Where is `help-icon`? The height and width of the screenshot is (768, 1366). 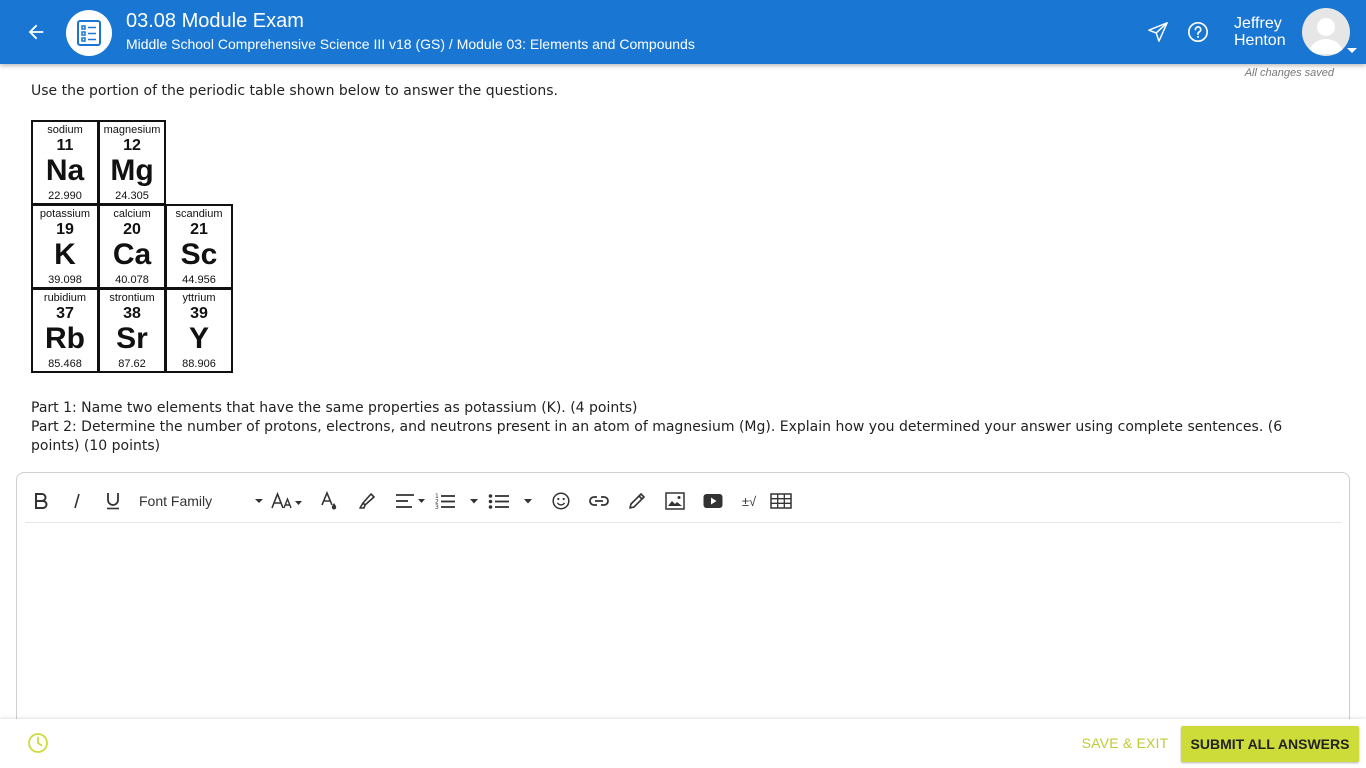
help-icon is located at coordinates (1198, 32).